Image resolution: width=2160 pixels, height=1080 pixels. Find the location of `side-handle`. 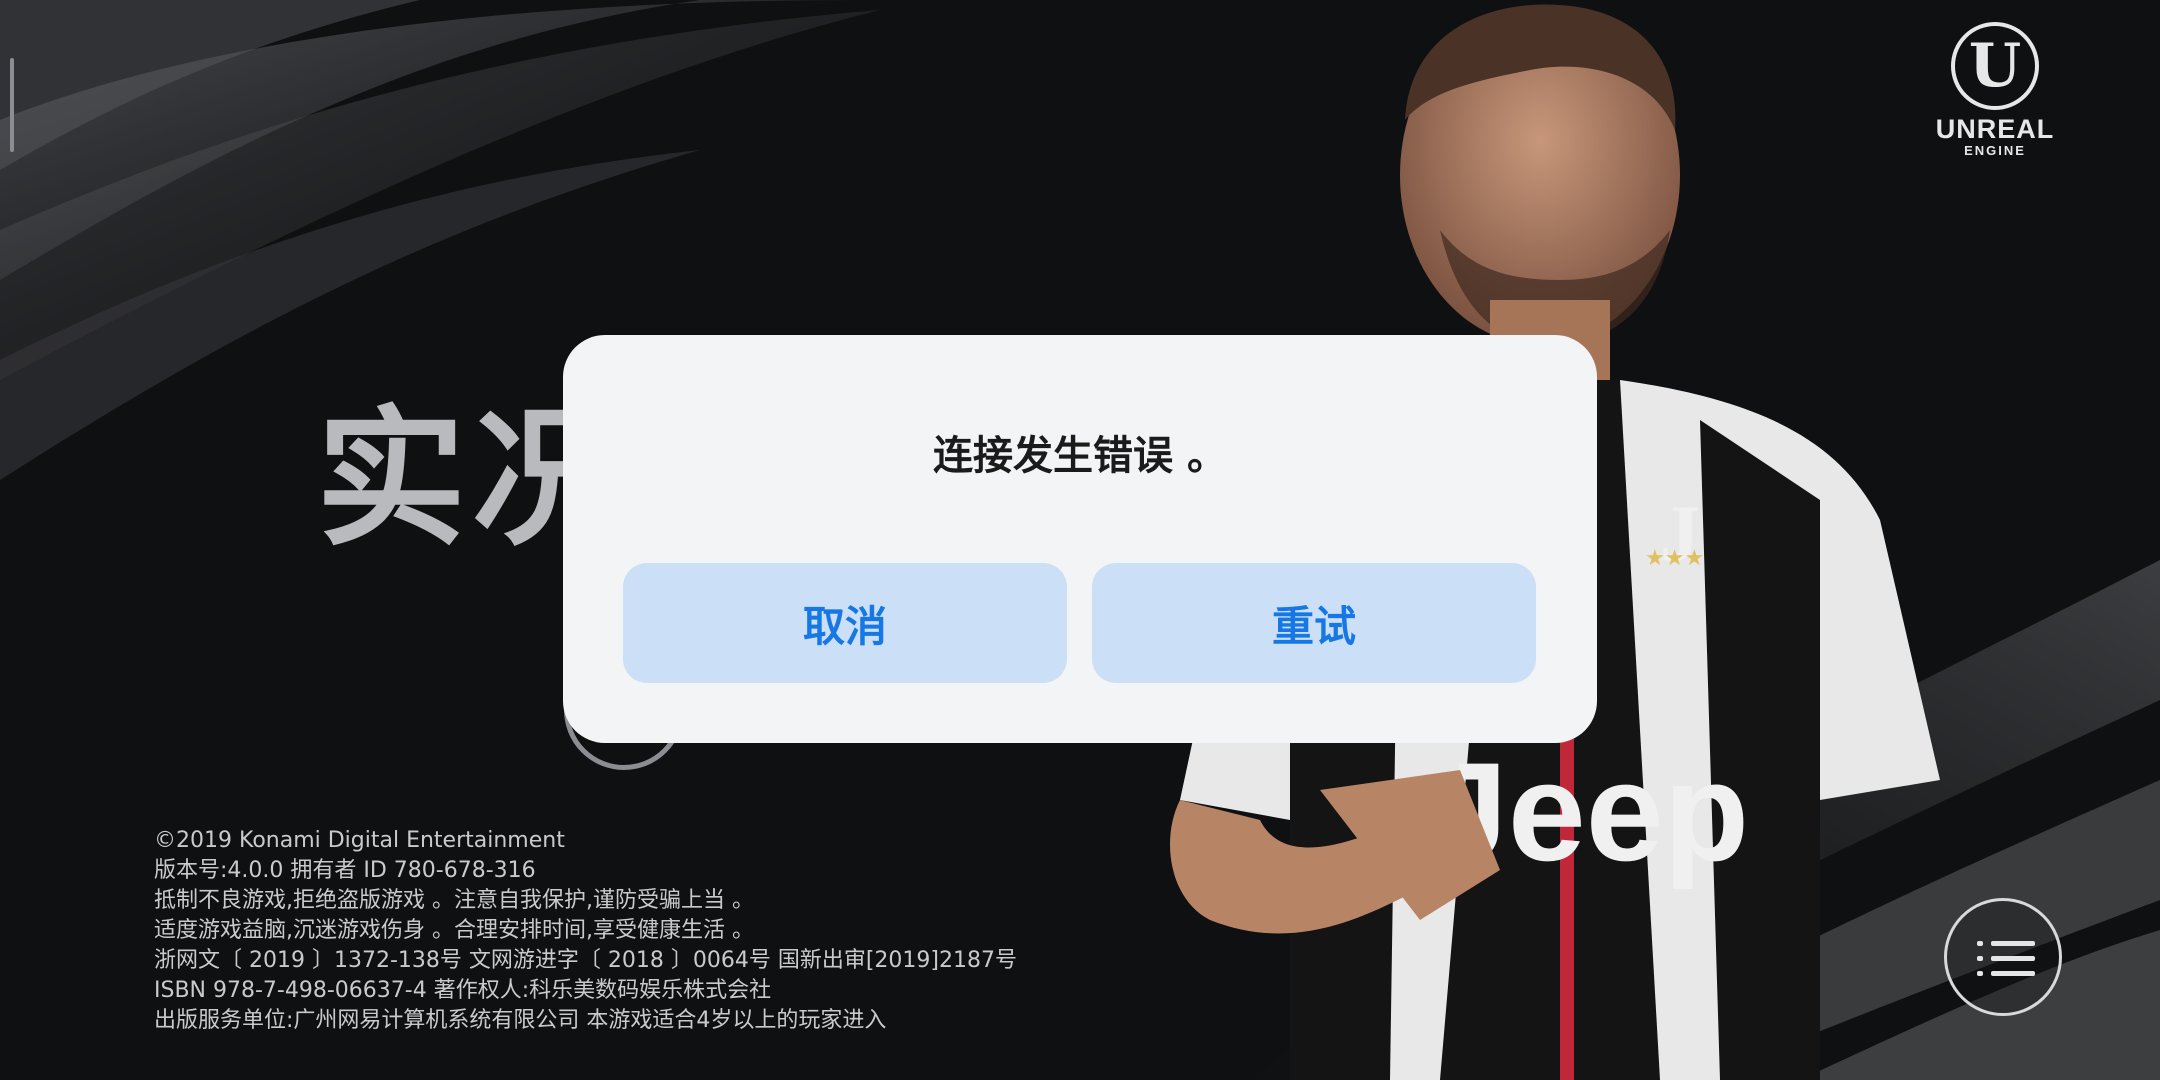

side-handle is located at coordinates (12, 105).